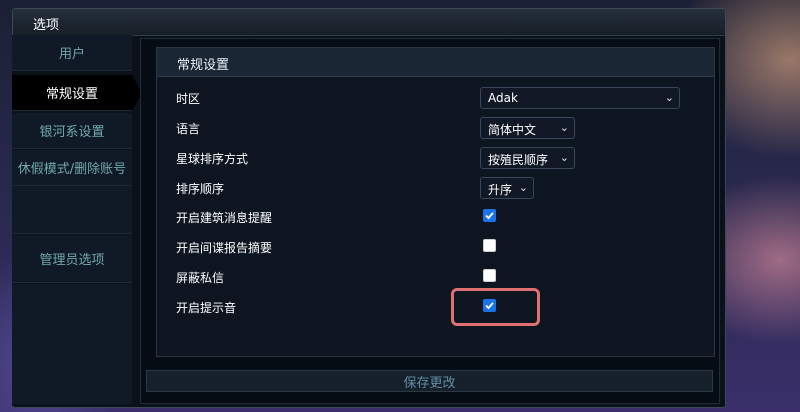 The height and width of the screenshot is (412, 800). Describe the element at coordinates (200, 189) in the screenshot. I see `sort-order-label: 排序顺序` at that location.